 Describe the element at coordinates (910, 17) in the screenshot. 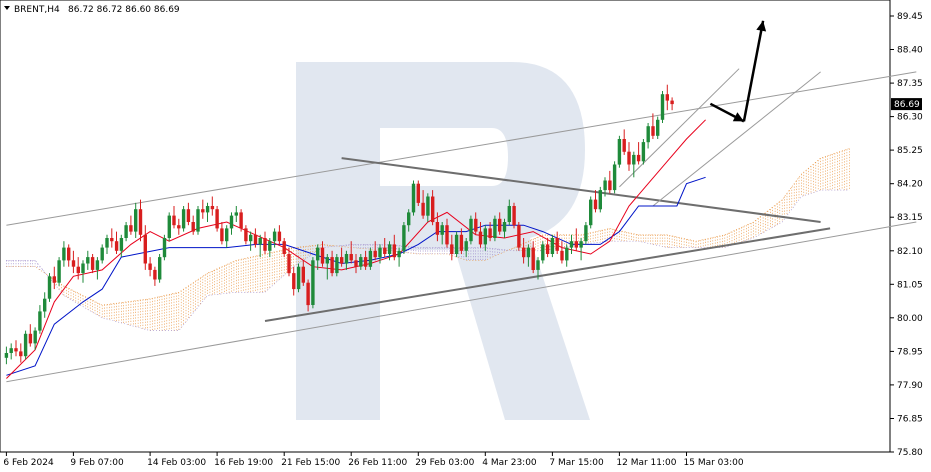

I see `y-tick-label: 89.45` at that location.